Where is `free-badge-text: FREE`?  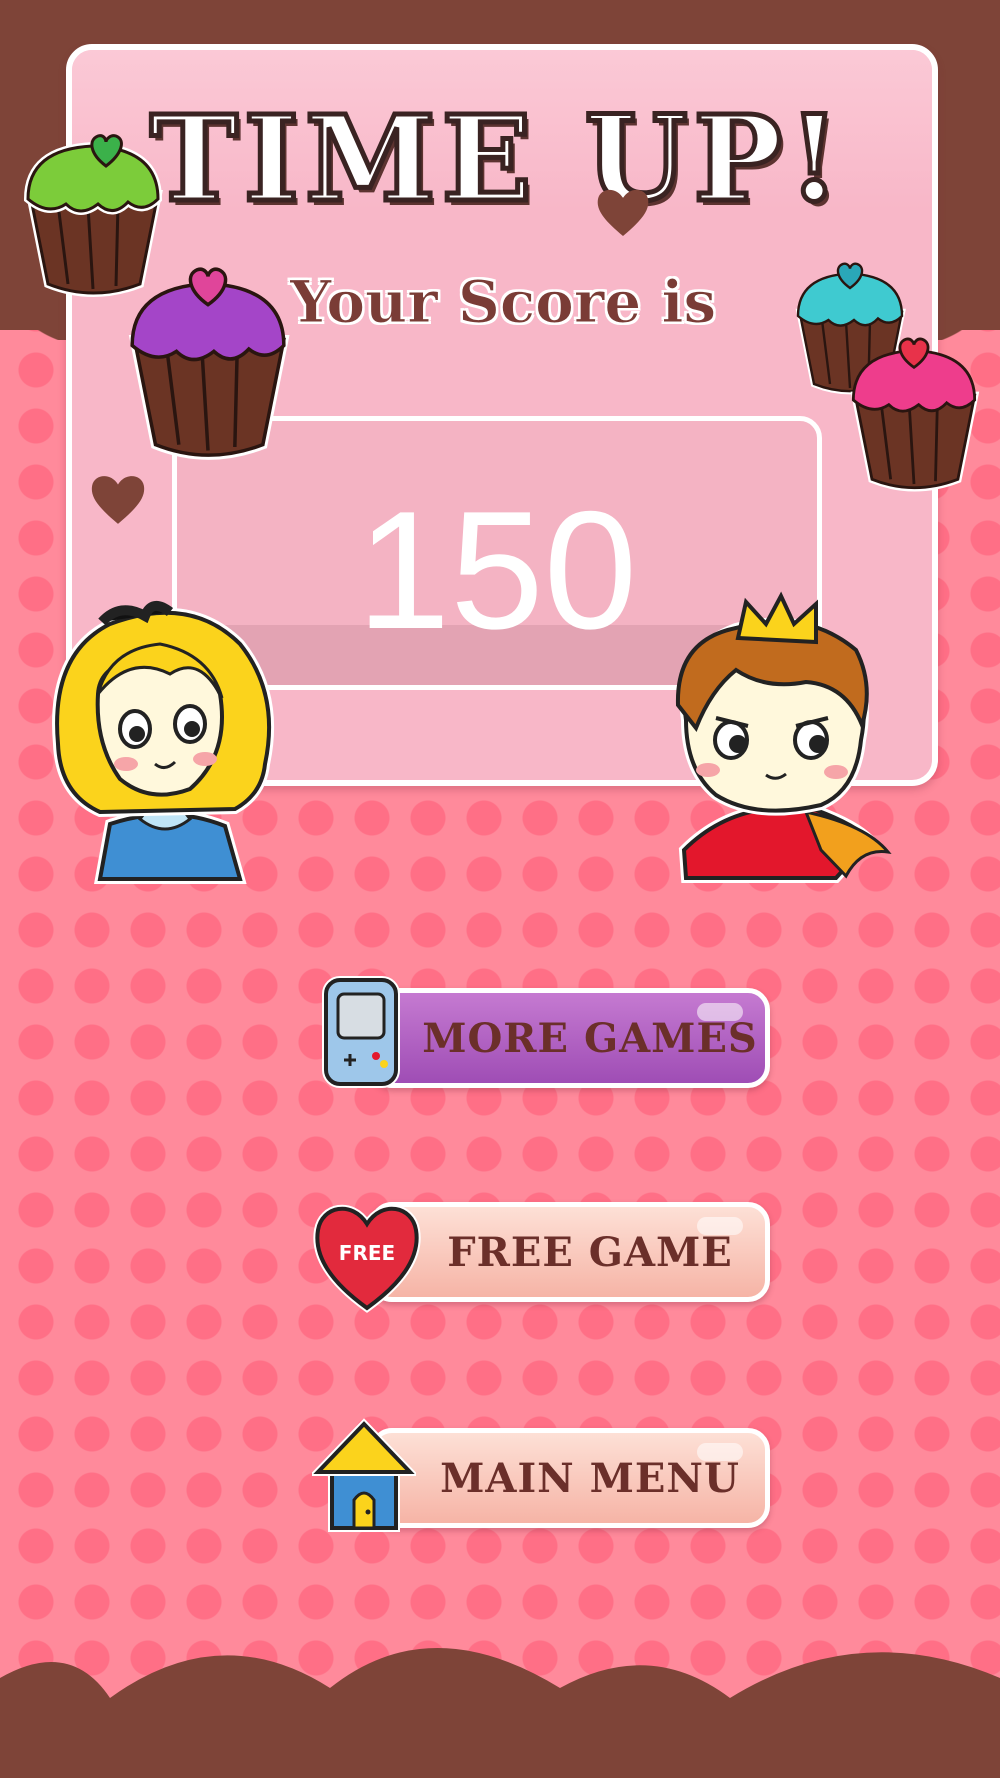
free-badge-text: FREE is located at coordinates (367, 1253).